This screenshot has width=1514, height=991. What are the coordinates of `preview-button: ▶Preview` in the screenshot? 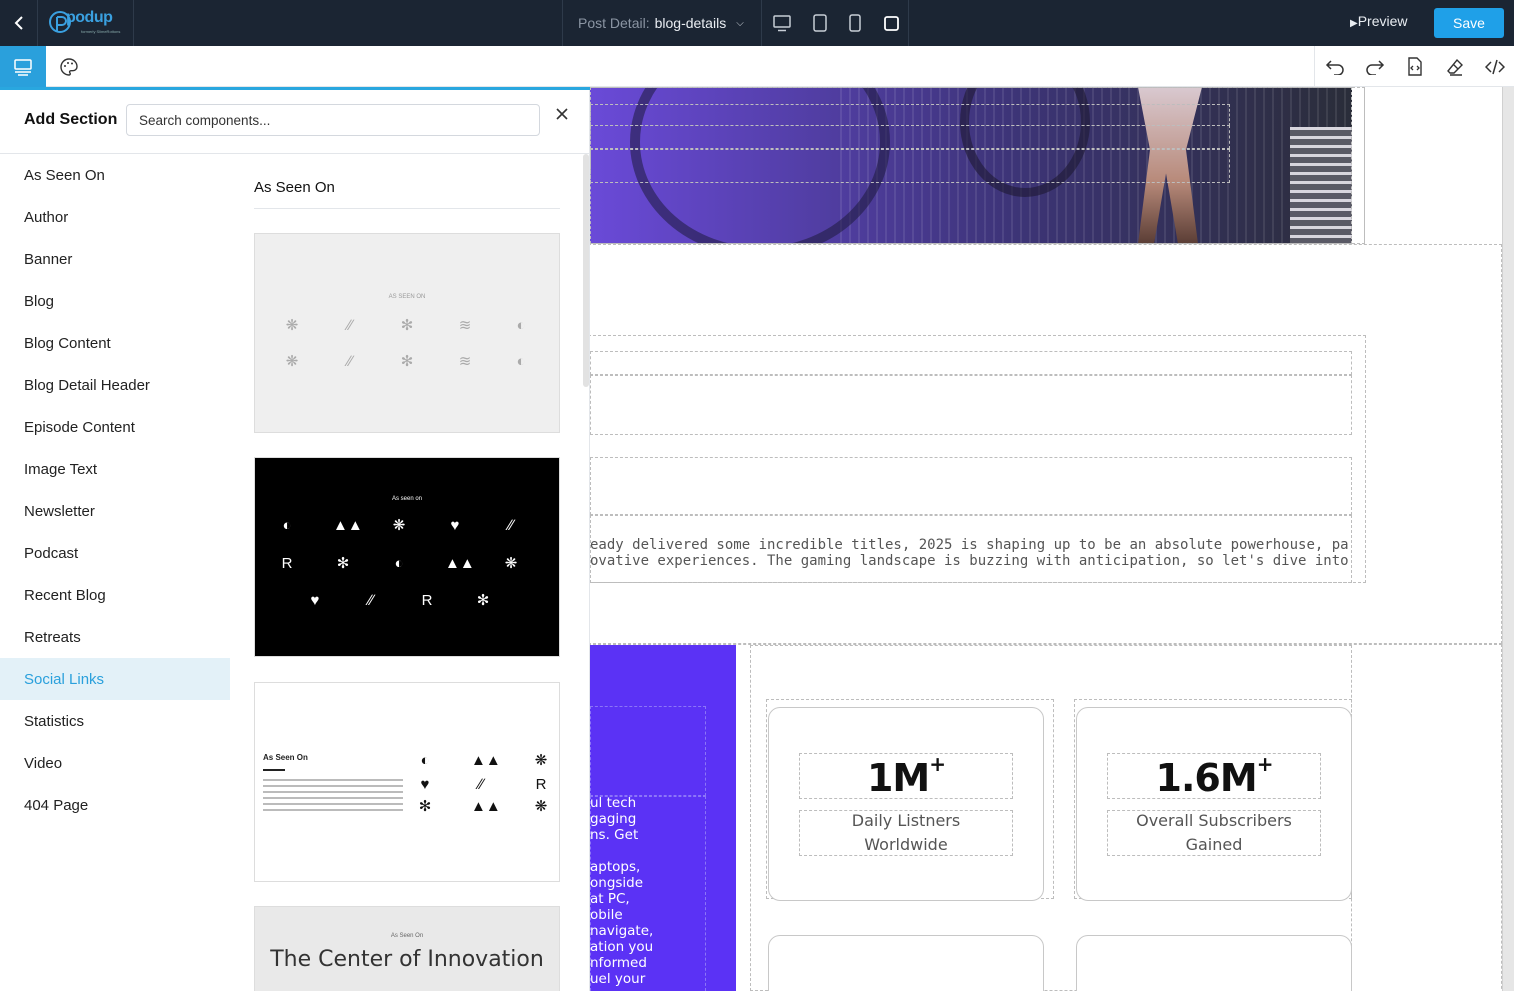 It's located at (1379, 21).